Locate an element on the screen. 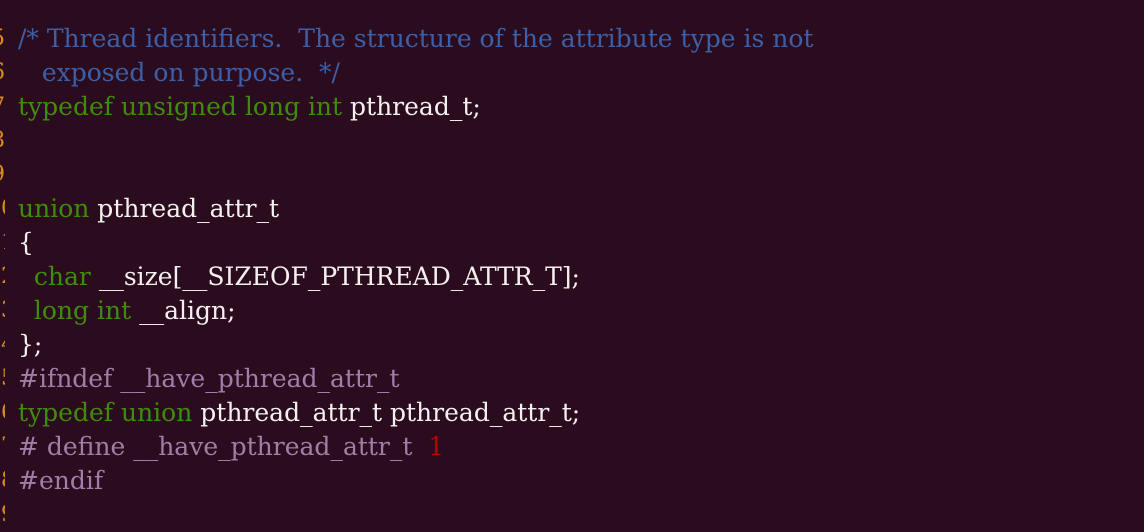  code-line: 12 char __size[__SIZEOF_PTHREAD_ATTR_T]; is located at coordinates (572, 277).